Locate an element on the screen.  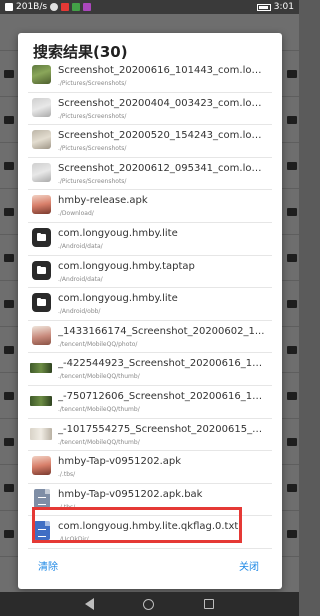
list-item: hmby-Tap-v0951202.apk.bak ./.tbs/ is located at coordinates (150, 500).